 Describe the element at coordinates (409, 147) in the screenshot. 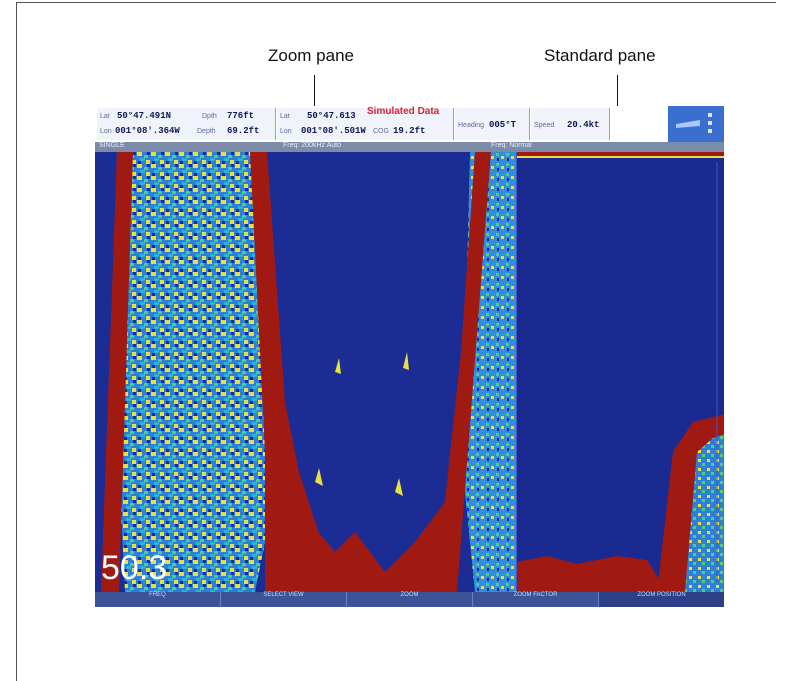

I see `pane-title-bar: SINGLE Freq: 200kHz Auto Freq: Normal` at that location.